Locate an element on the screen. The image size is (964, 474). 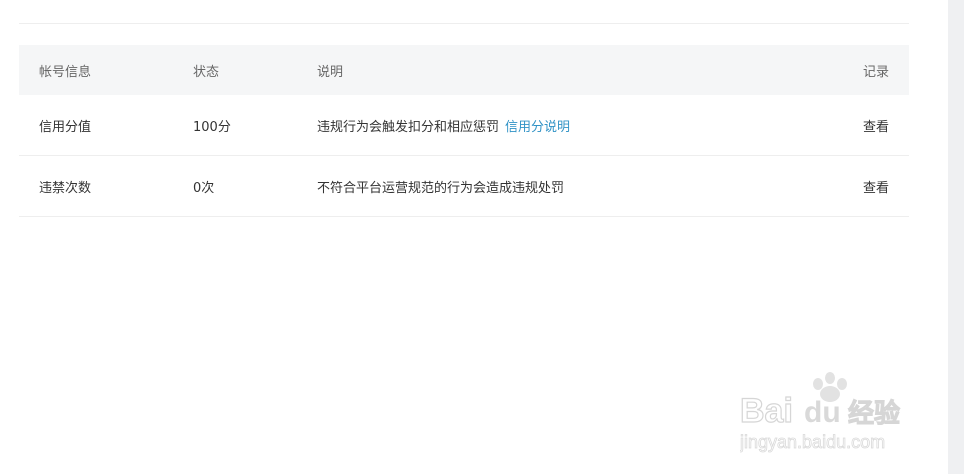
header-description: 说明 is located at coordinates (330, 72).